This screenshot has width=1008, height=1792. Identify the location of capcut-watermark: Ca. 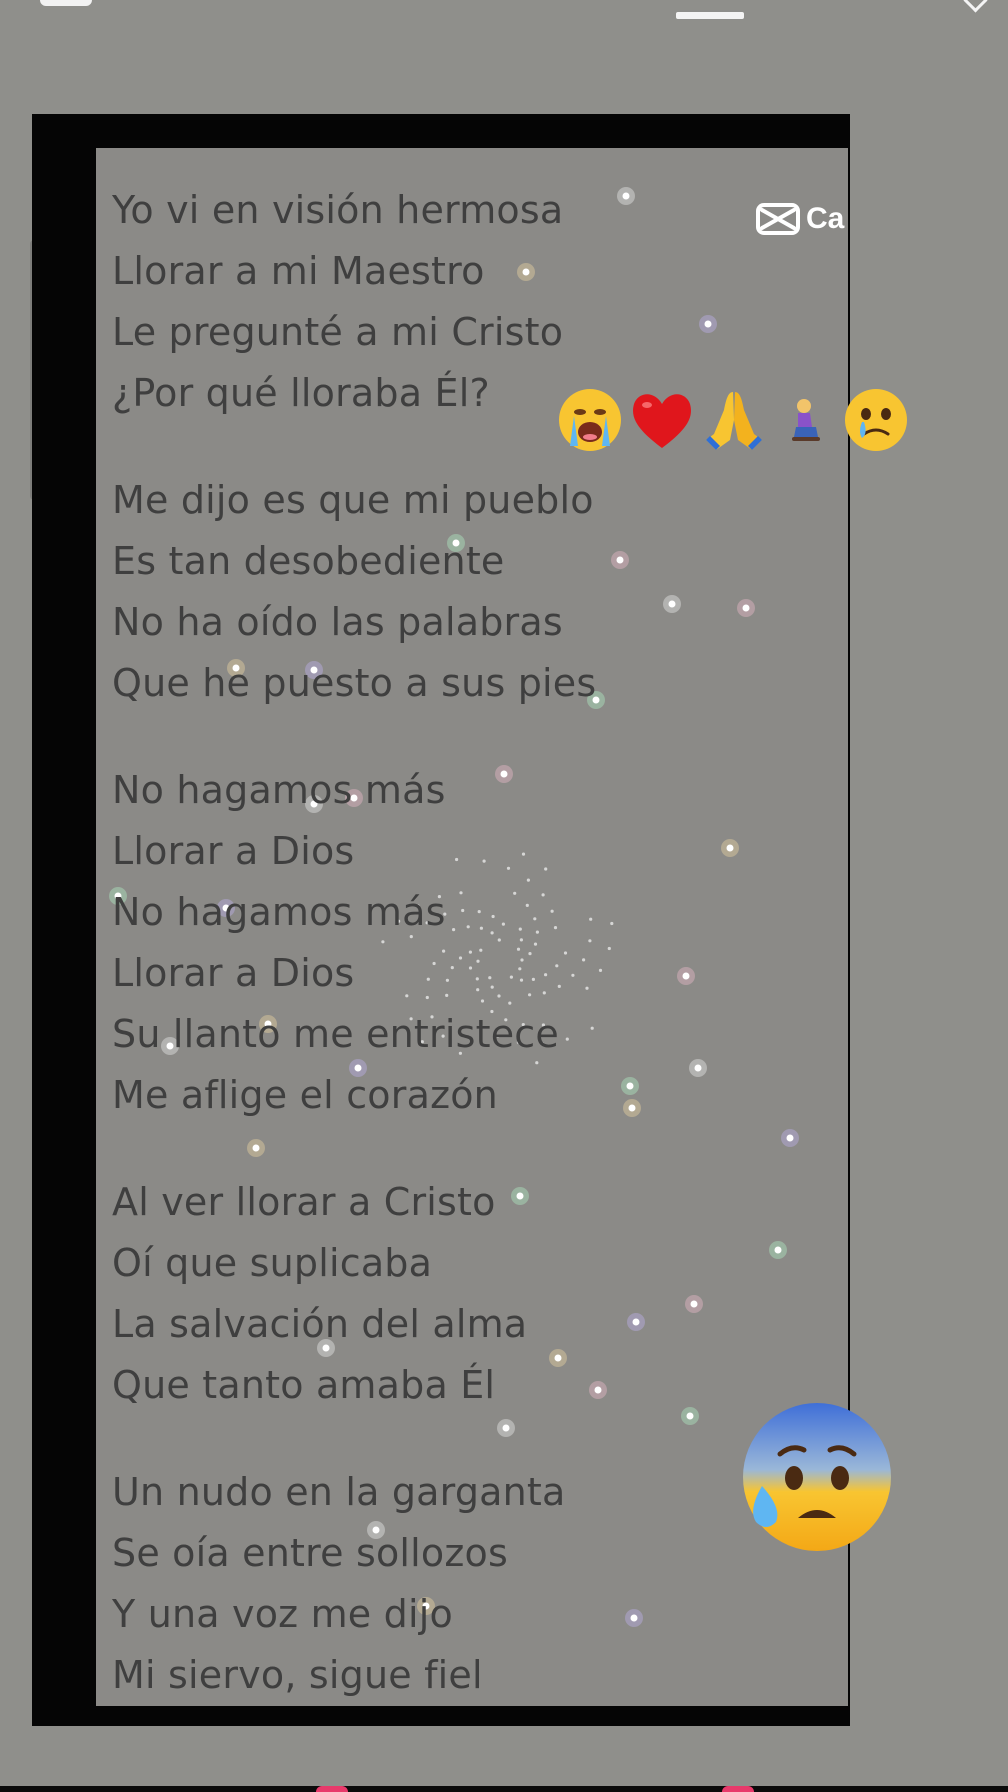
(802, 219).